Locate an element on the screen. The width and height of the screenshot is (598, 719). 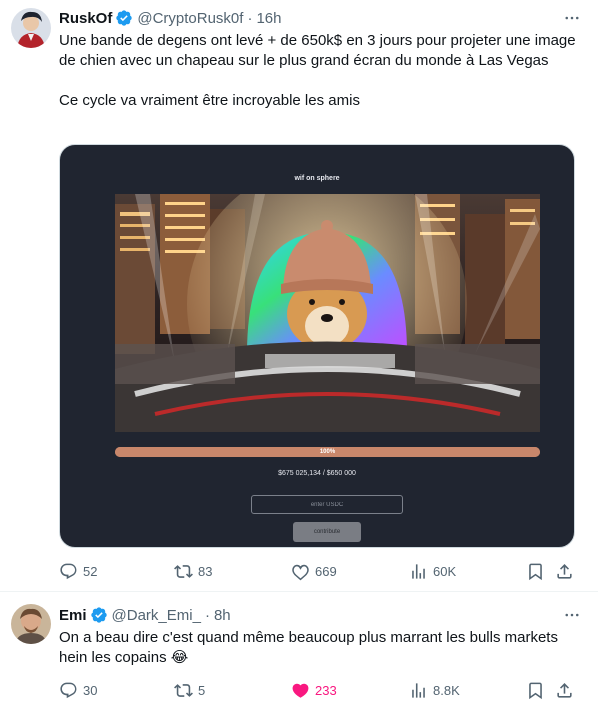
views-button: 8.8K is located at coordinates (434, 690).